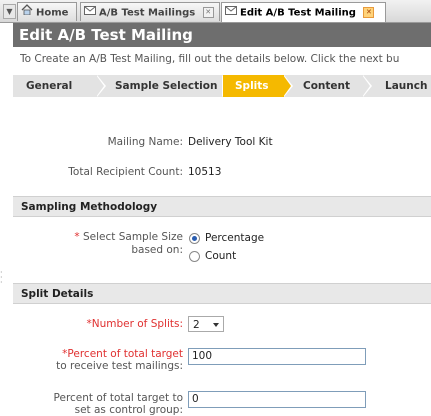  What do you see at coordinates (77, 237) in the screenshot?
I see `required-marker: *` at bounding box center [77, 237].